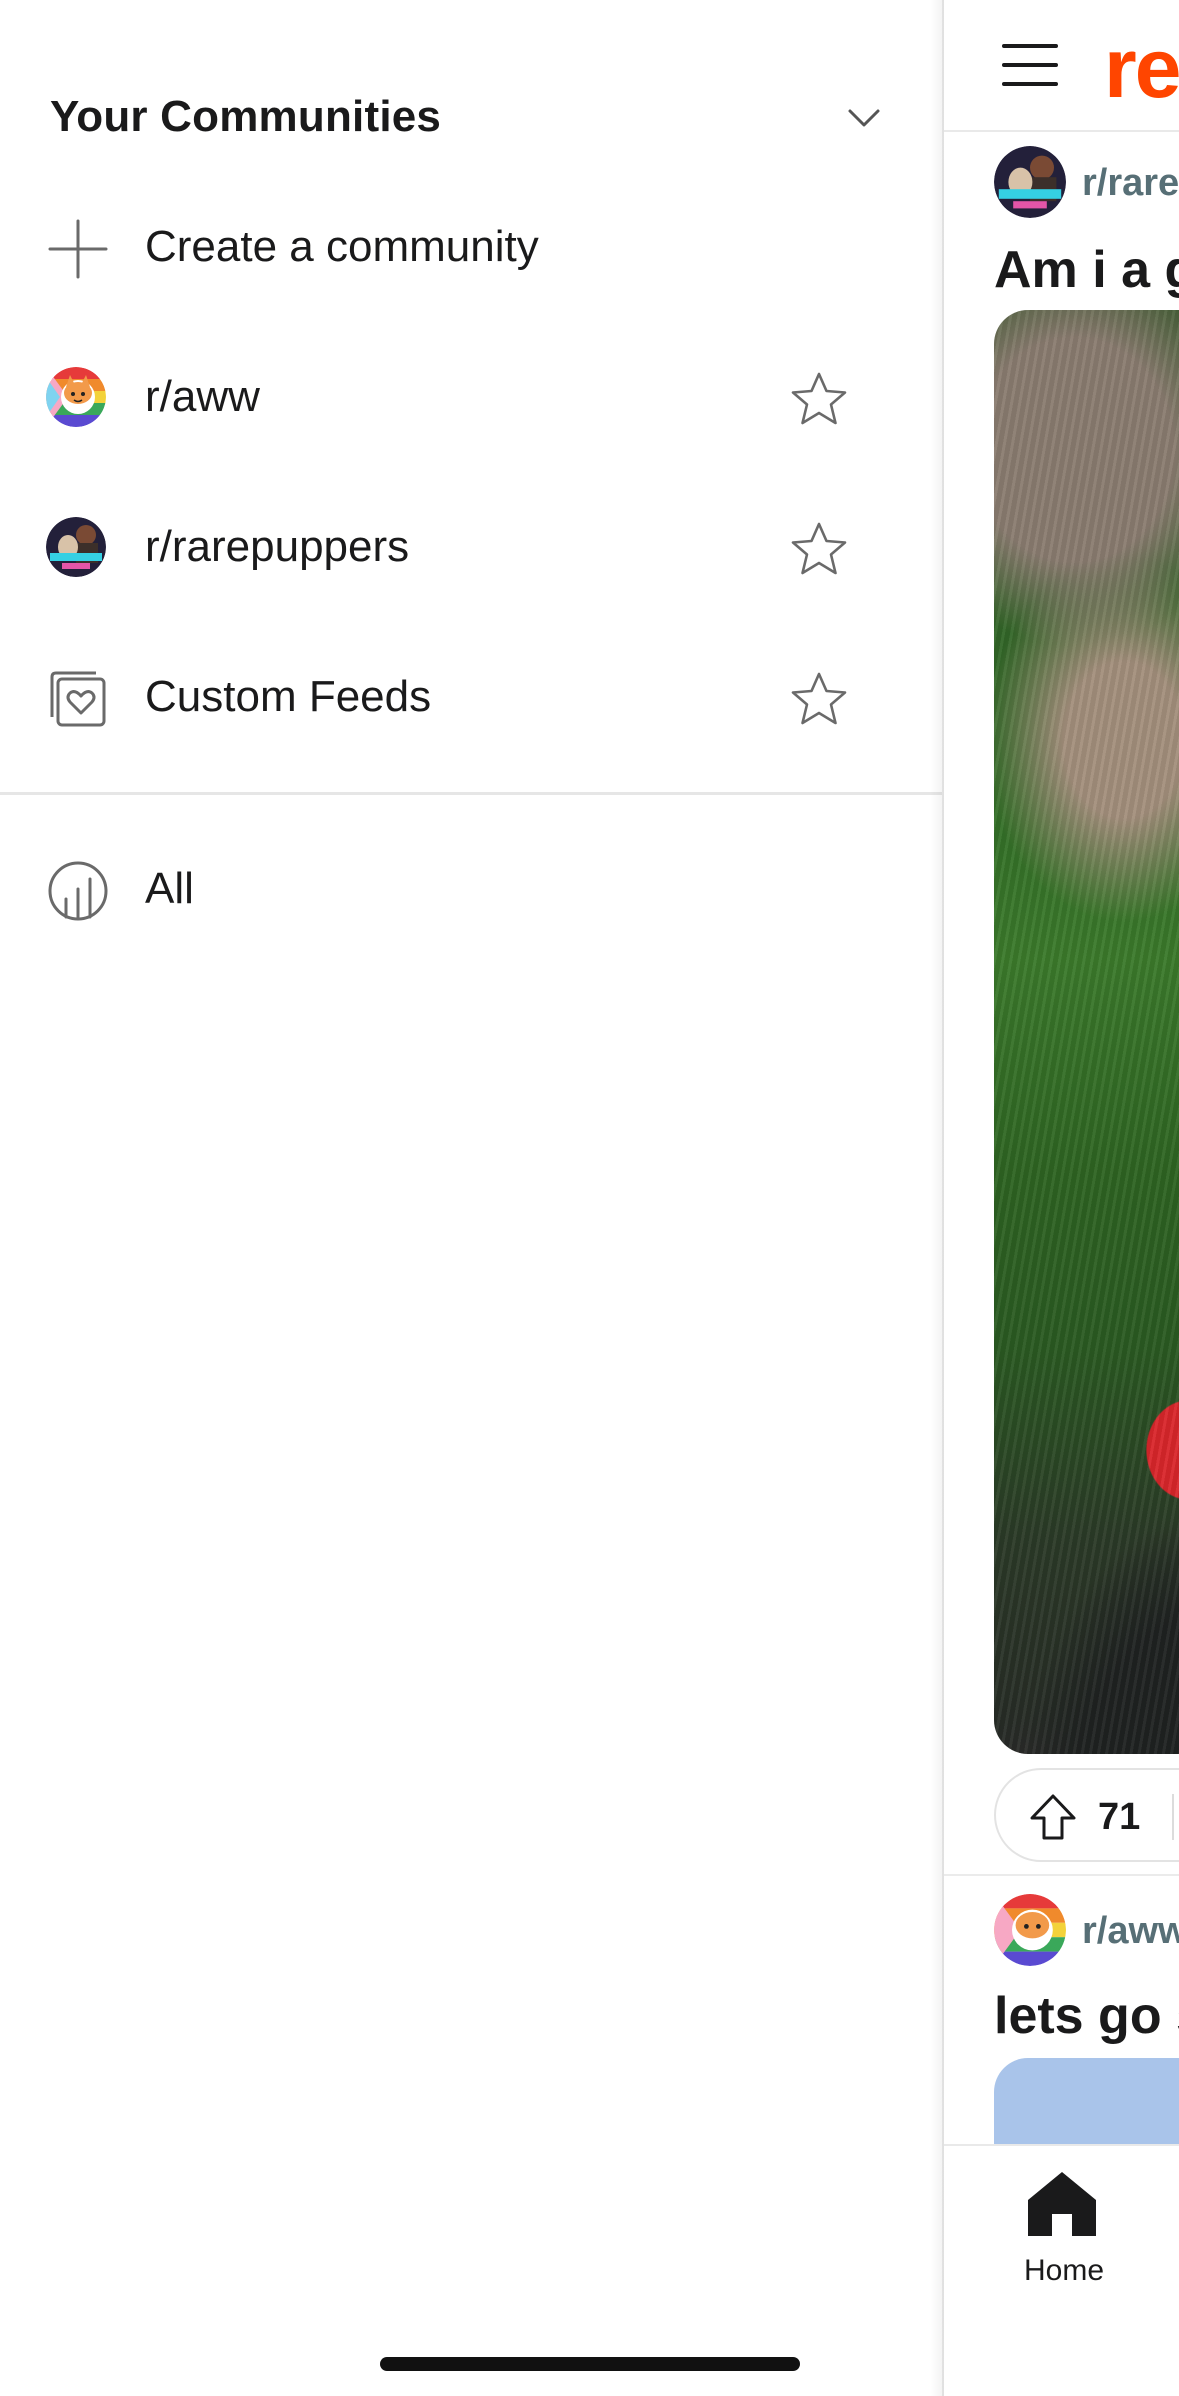 Image resolution: width=1179 pixels, height=2396 pixels. Describe the element at coordinates (342, 246) in the screenshot. I see `create-community-label: Create a community` at that location.